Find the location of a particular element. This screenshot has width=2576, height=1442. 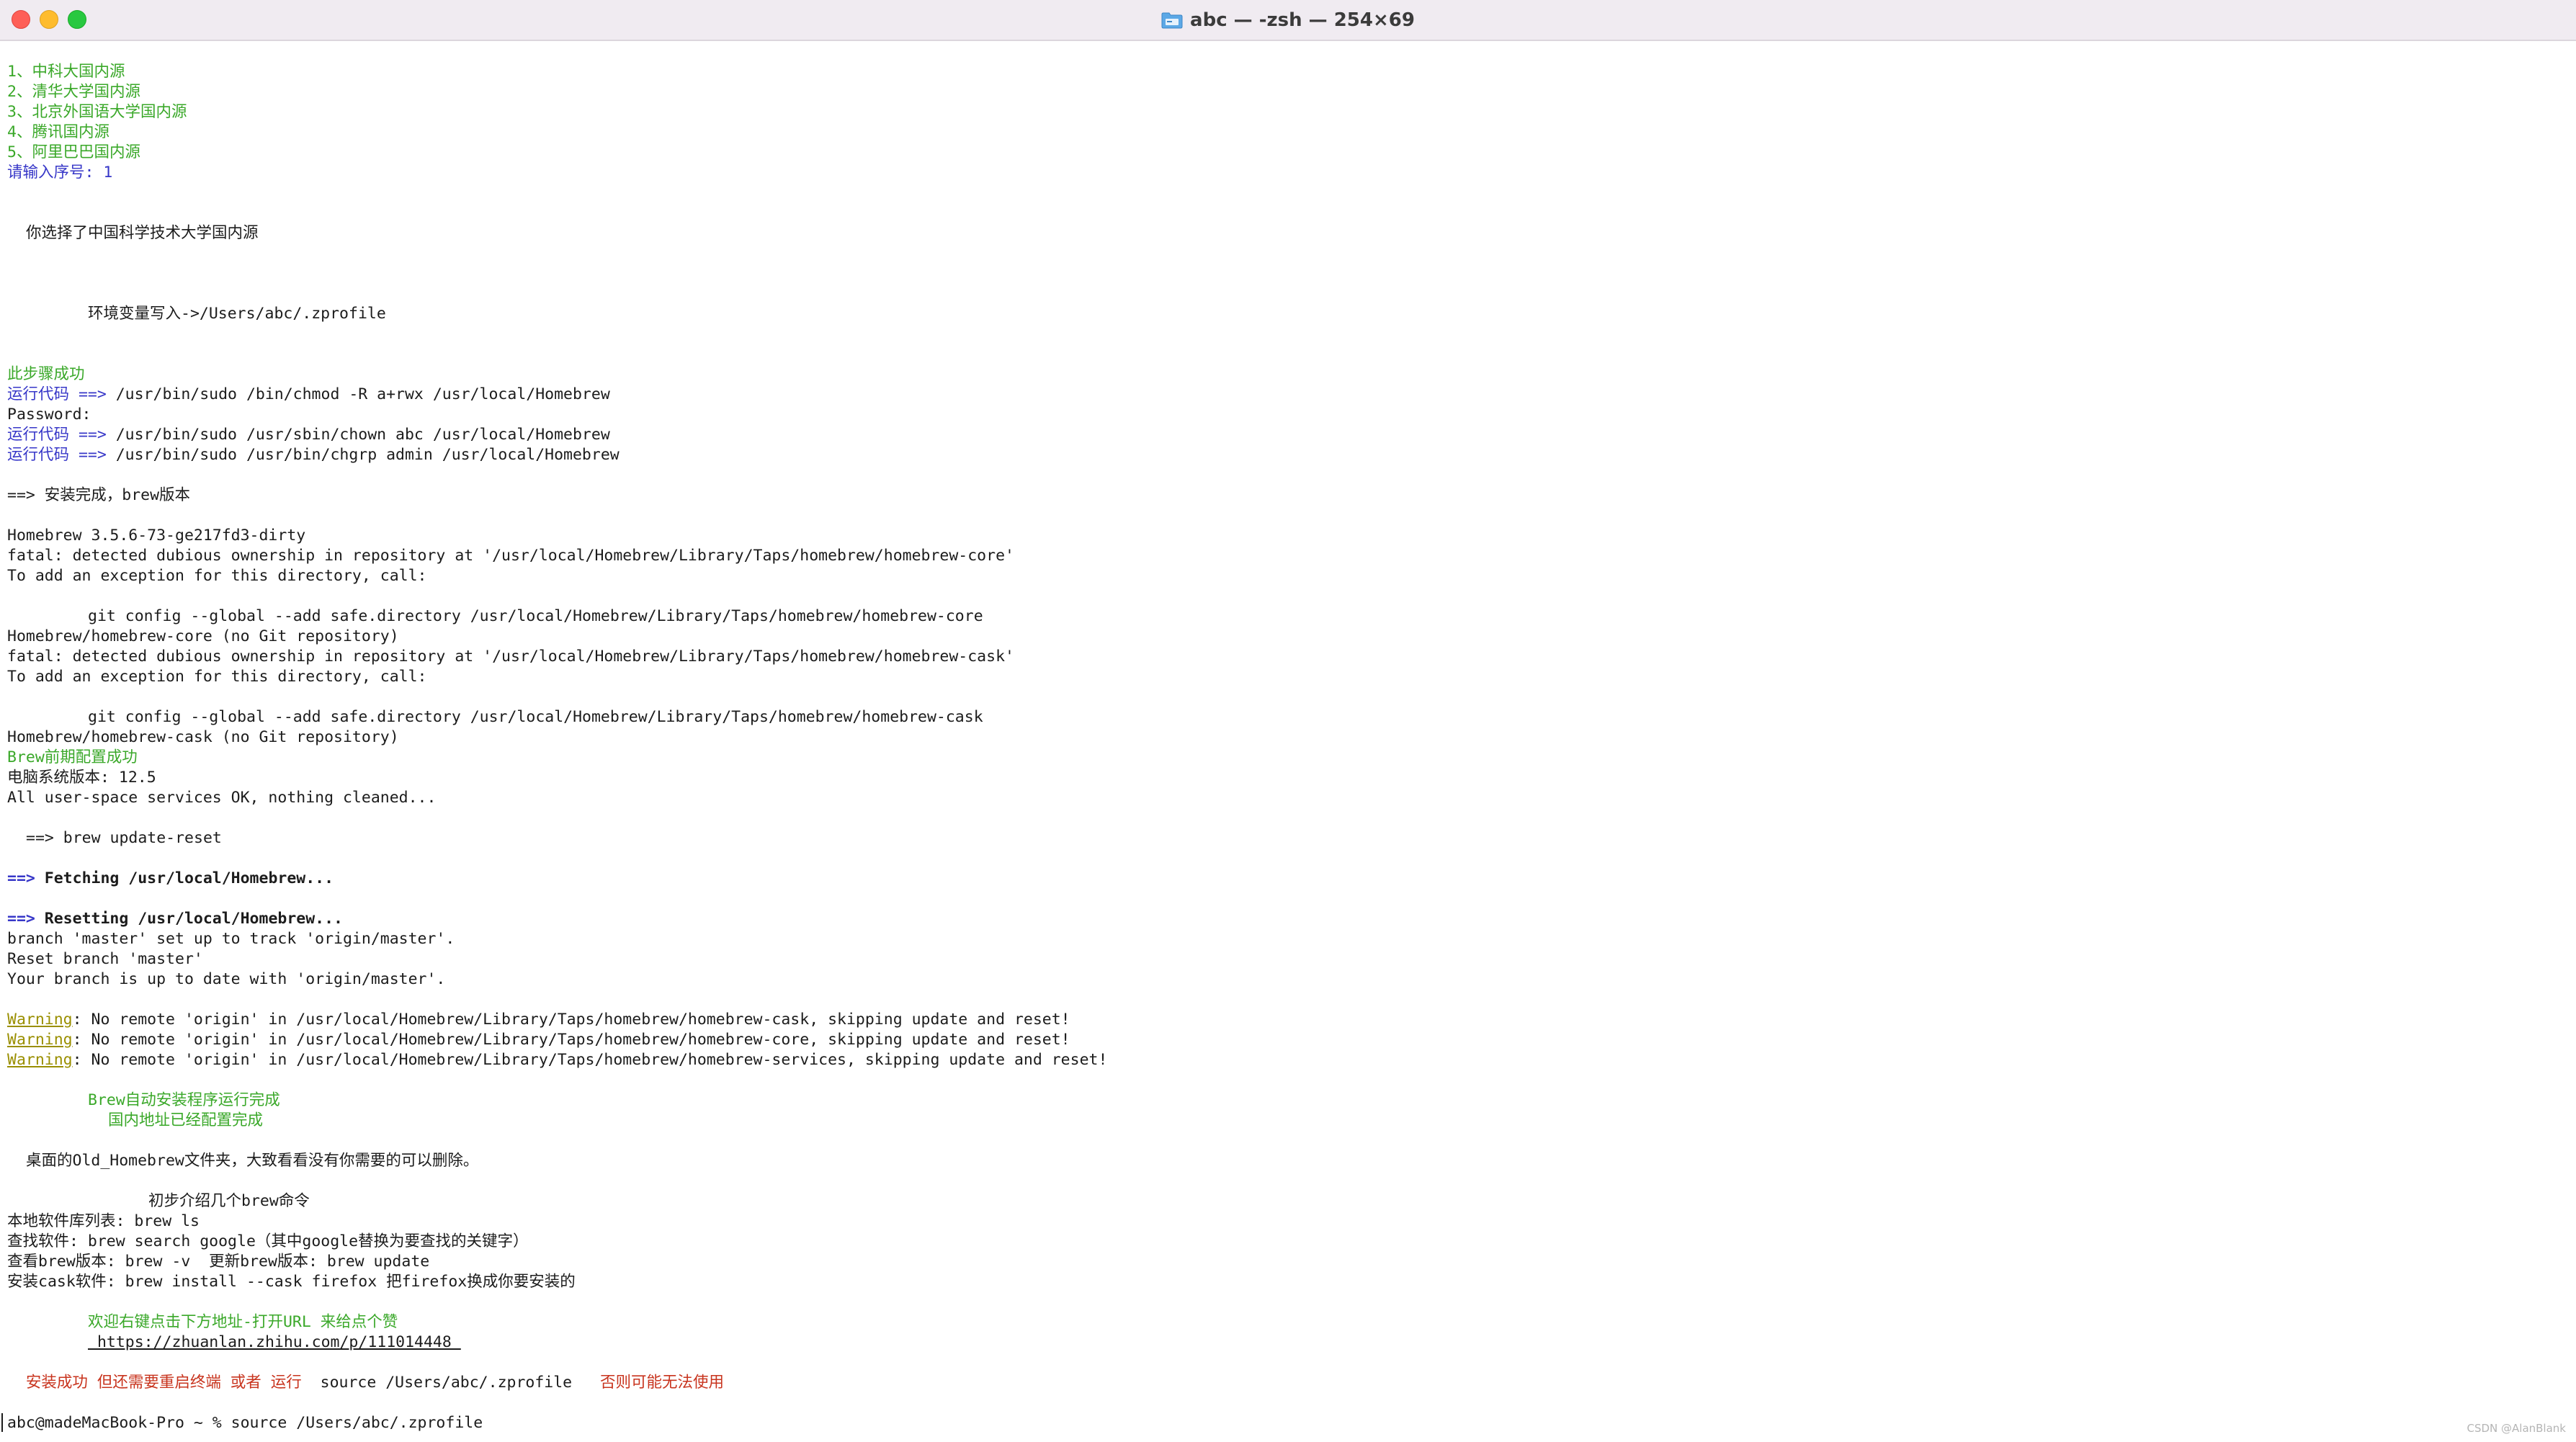

mirror-done: 国内地址已经配置完成 is located at coordinates (186, 1120).